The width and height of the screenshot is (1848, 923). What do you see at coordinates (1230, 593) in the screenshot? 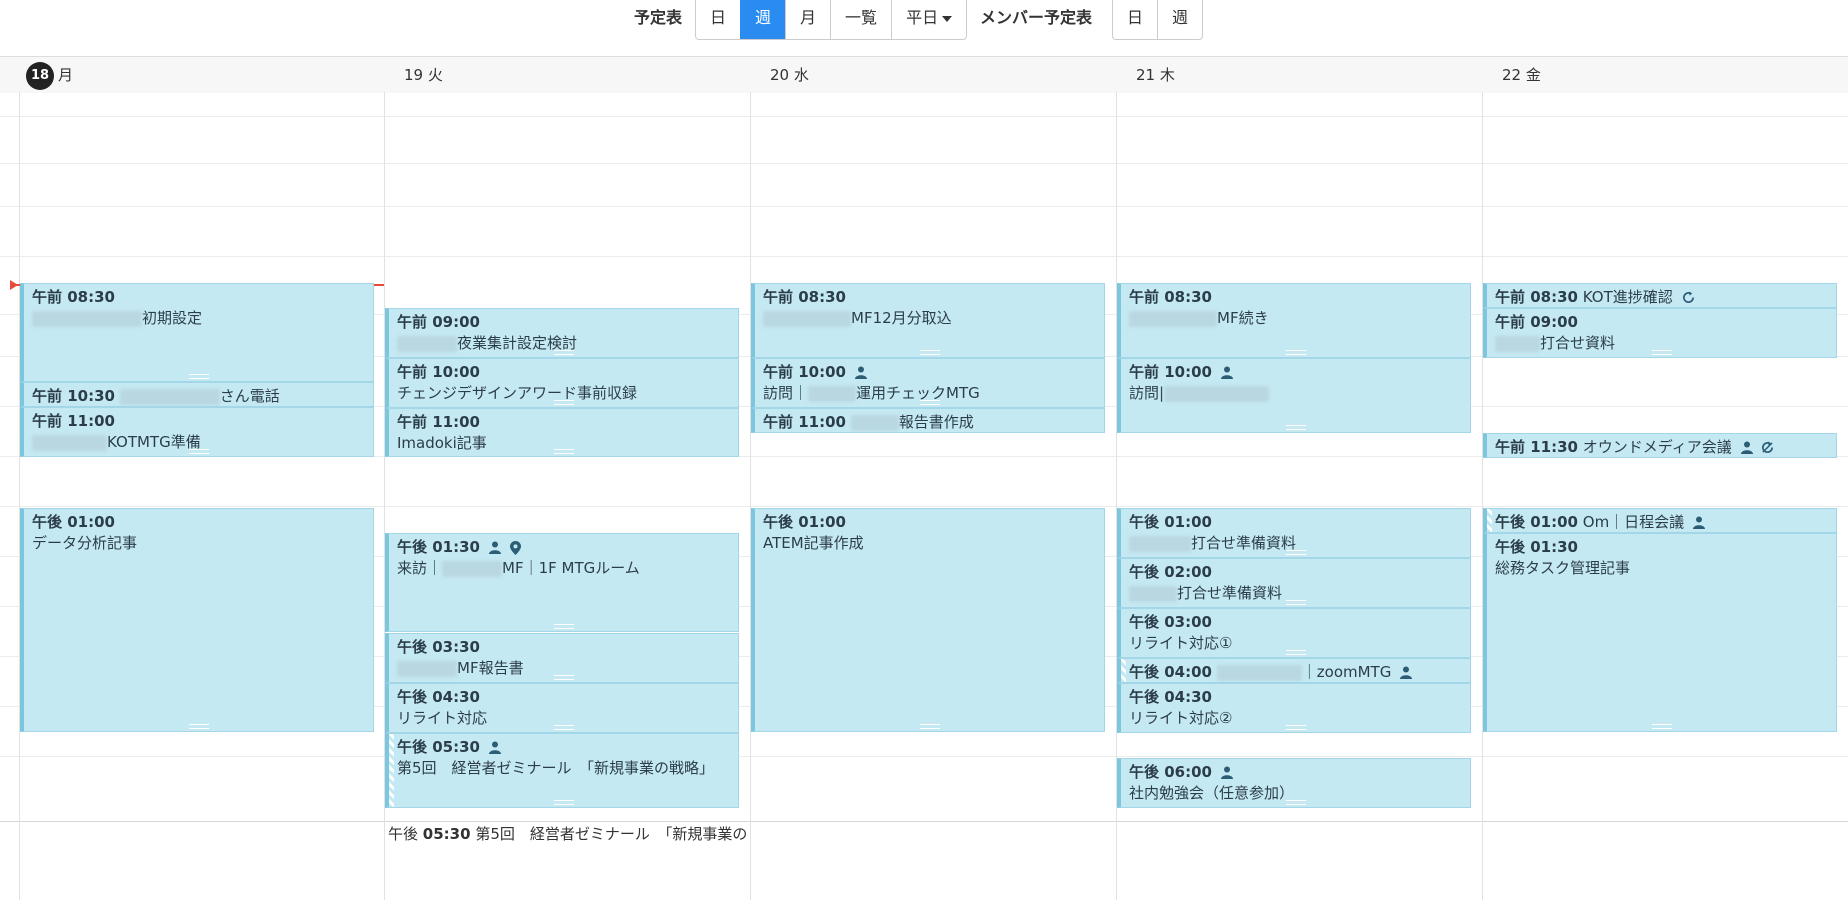
I see `event-title: 打合せ準備資料` at bounding box center [1230, 593].